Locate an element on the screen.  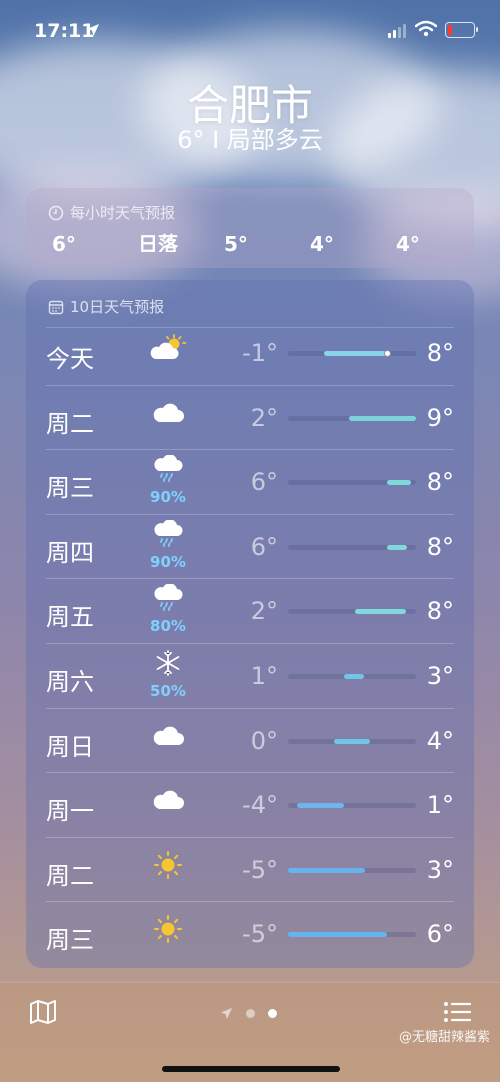
hourly-forecast-title: 每小时天气预报 is located at coordinates (123, 213).